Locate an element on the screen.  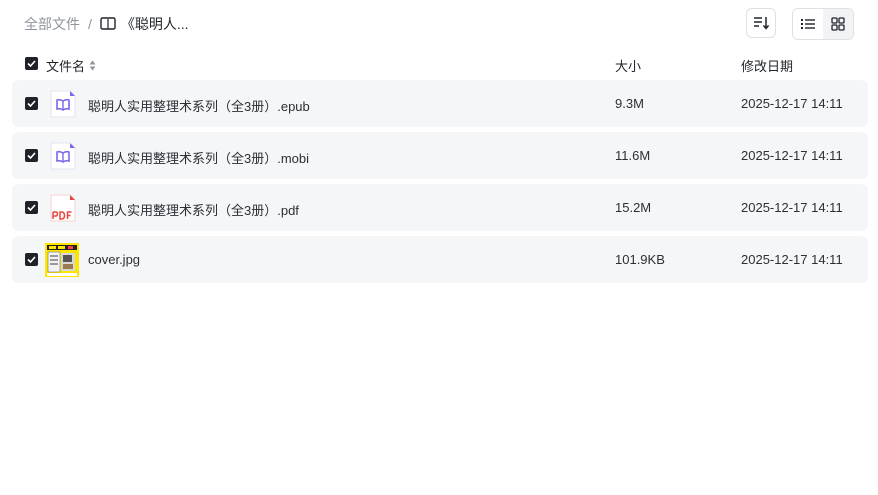
column-header-date: 修改日期 is located at coordinates (767, 65).